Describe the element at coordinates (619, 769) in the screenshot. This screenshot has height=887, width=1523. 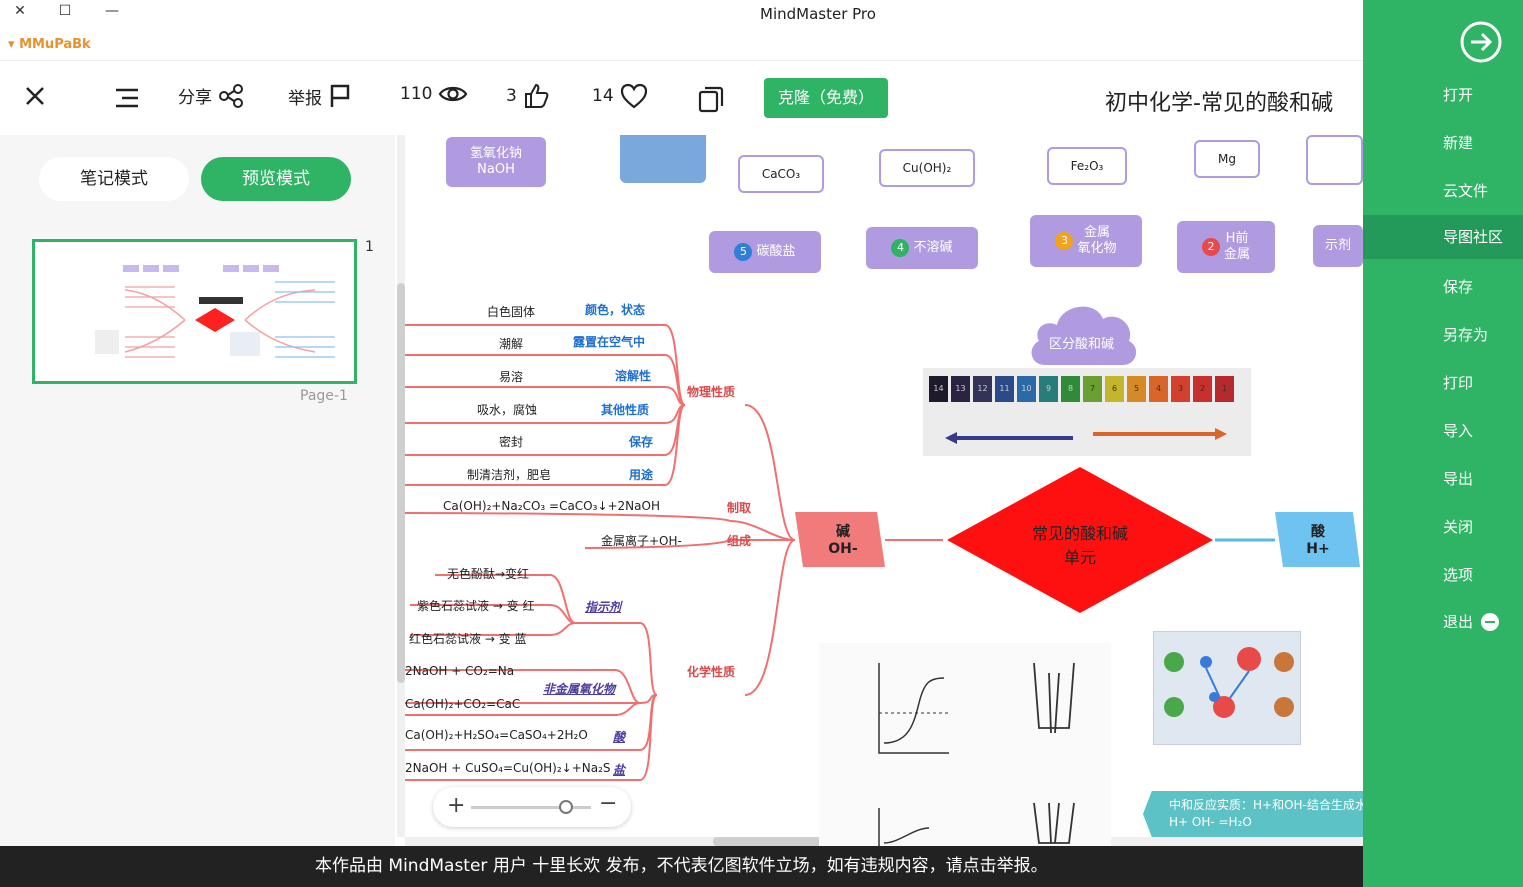
I see `salt-reaction-key: 盐` at that location.